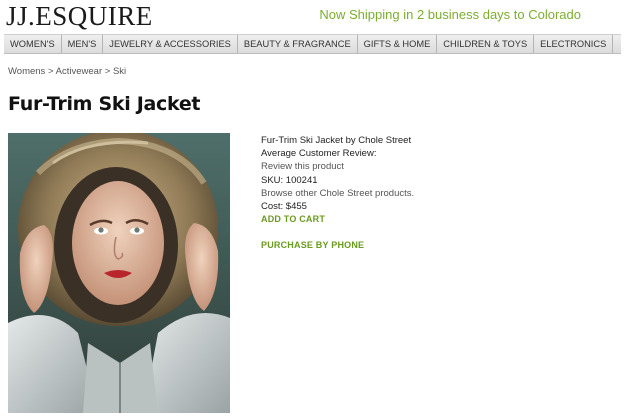  What do you see at coordinates (79, 71) in the screenshot?
I see `breadcrumb-activewear: Activewear` at bounding box center [79, 71].